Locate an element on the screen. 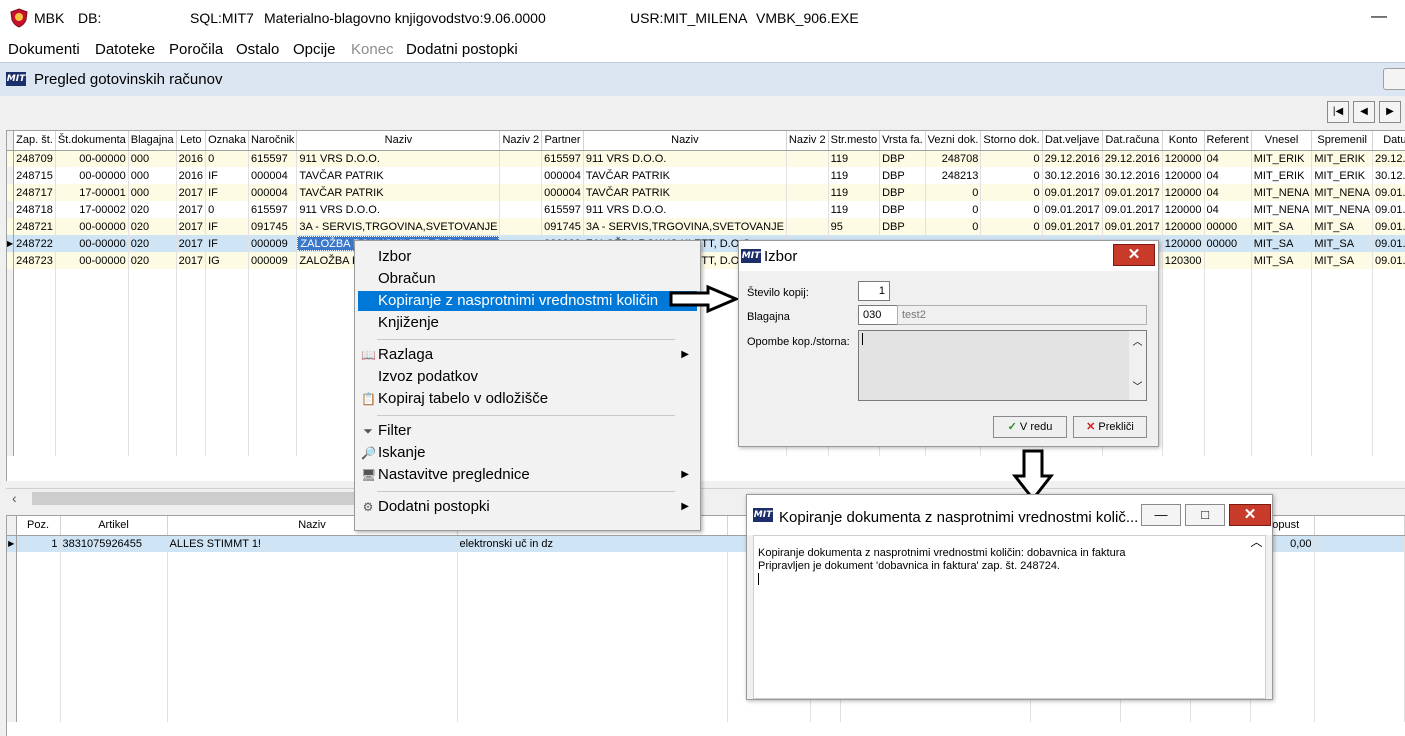  ctx-filter: ⏷ Filter is located at coordinates (527, 431).